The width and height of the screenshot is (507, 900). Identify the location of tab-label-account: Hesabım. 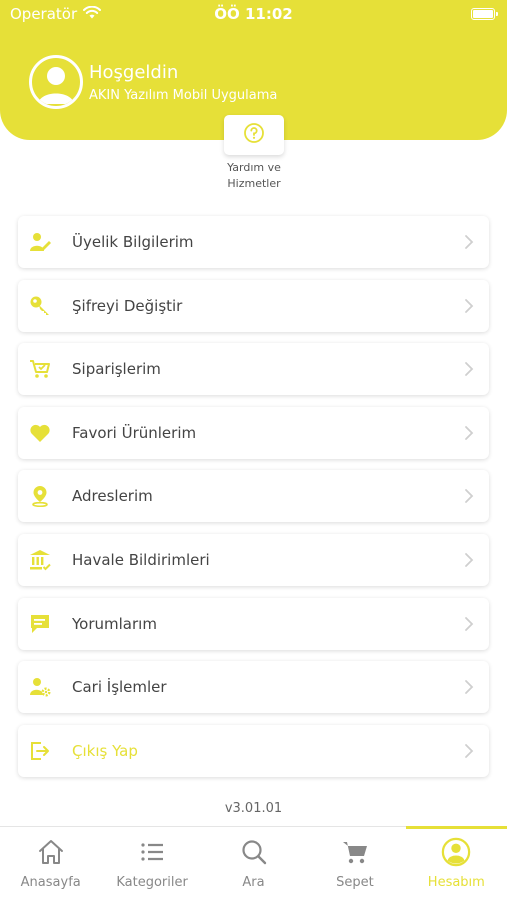
(456, 882).